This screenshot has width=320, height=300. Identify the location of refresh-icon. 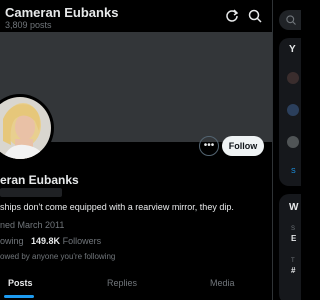
(232, 16).